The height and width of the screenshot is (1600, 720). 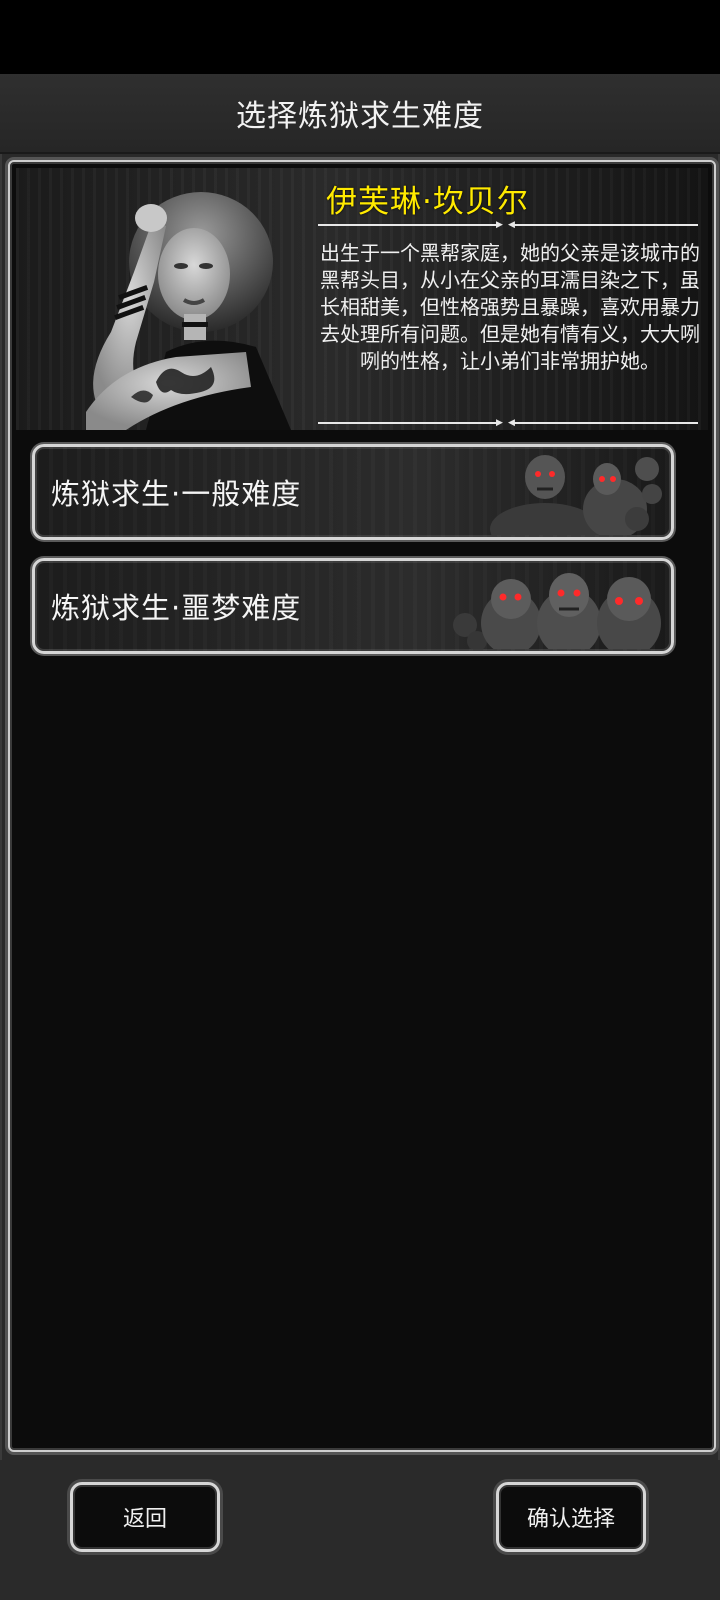 What do you see at coordinates (353, 606) in the screenshot?
I see `difficulty-nightmare-button: 炼狱求生·噩梦难度` at bounding box center [353, 606].